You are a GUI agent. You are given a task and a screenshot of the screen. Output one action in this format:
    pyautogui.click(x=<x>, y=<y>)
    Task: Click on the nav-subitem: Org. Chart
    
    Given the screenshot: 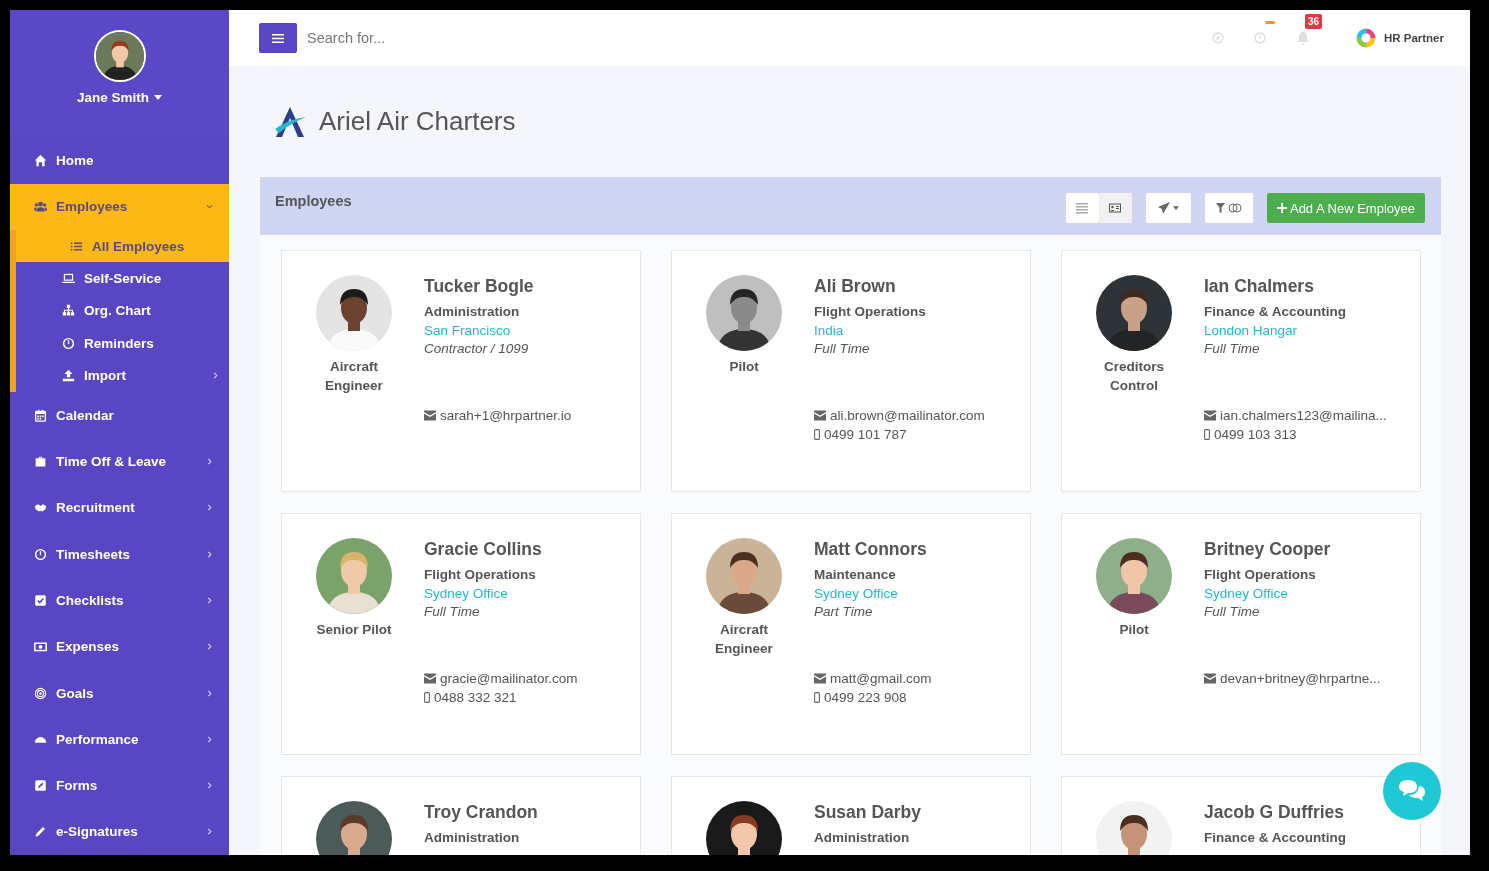 What is the action you would take?
    pyautogui.click(x=122, y=311)
    